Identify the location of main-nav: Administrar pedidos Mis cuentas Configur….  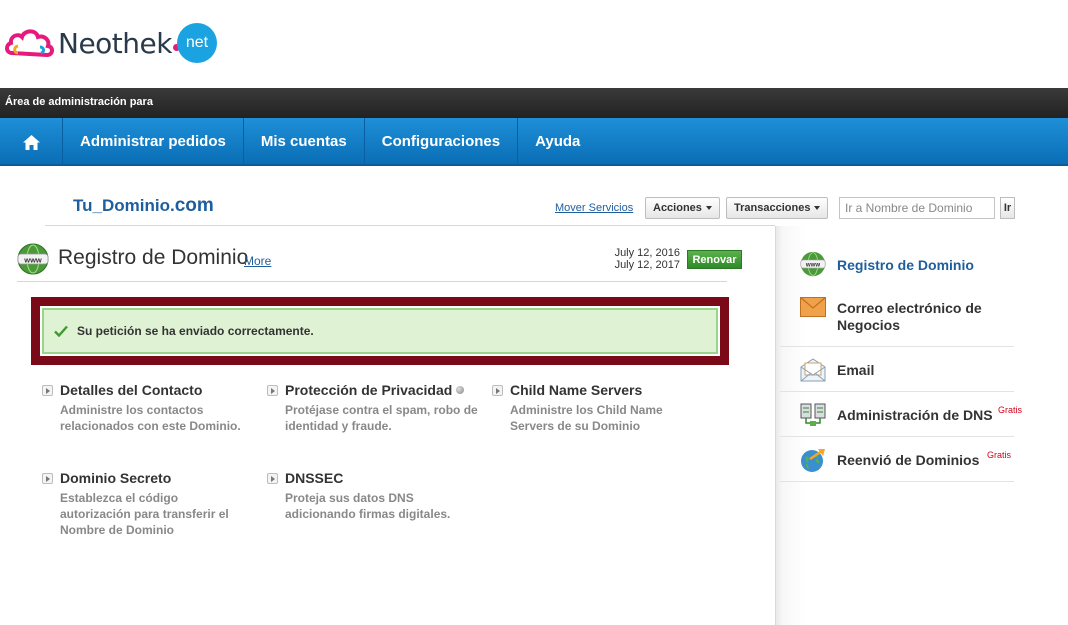
(534, 142).